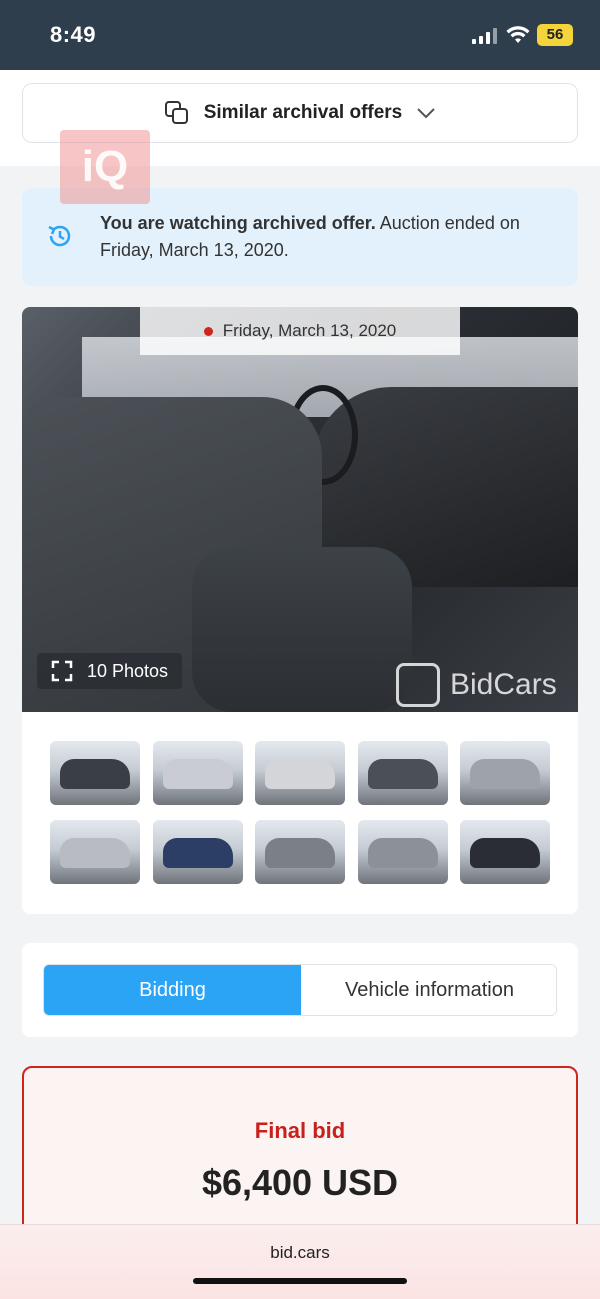  What do you see at coordinates (105, 167) in the screenshot?
I see `iq-watermark-logo: iQ` at bounding box center [105, 167].